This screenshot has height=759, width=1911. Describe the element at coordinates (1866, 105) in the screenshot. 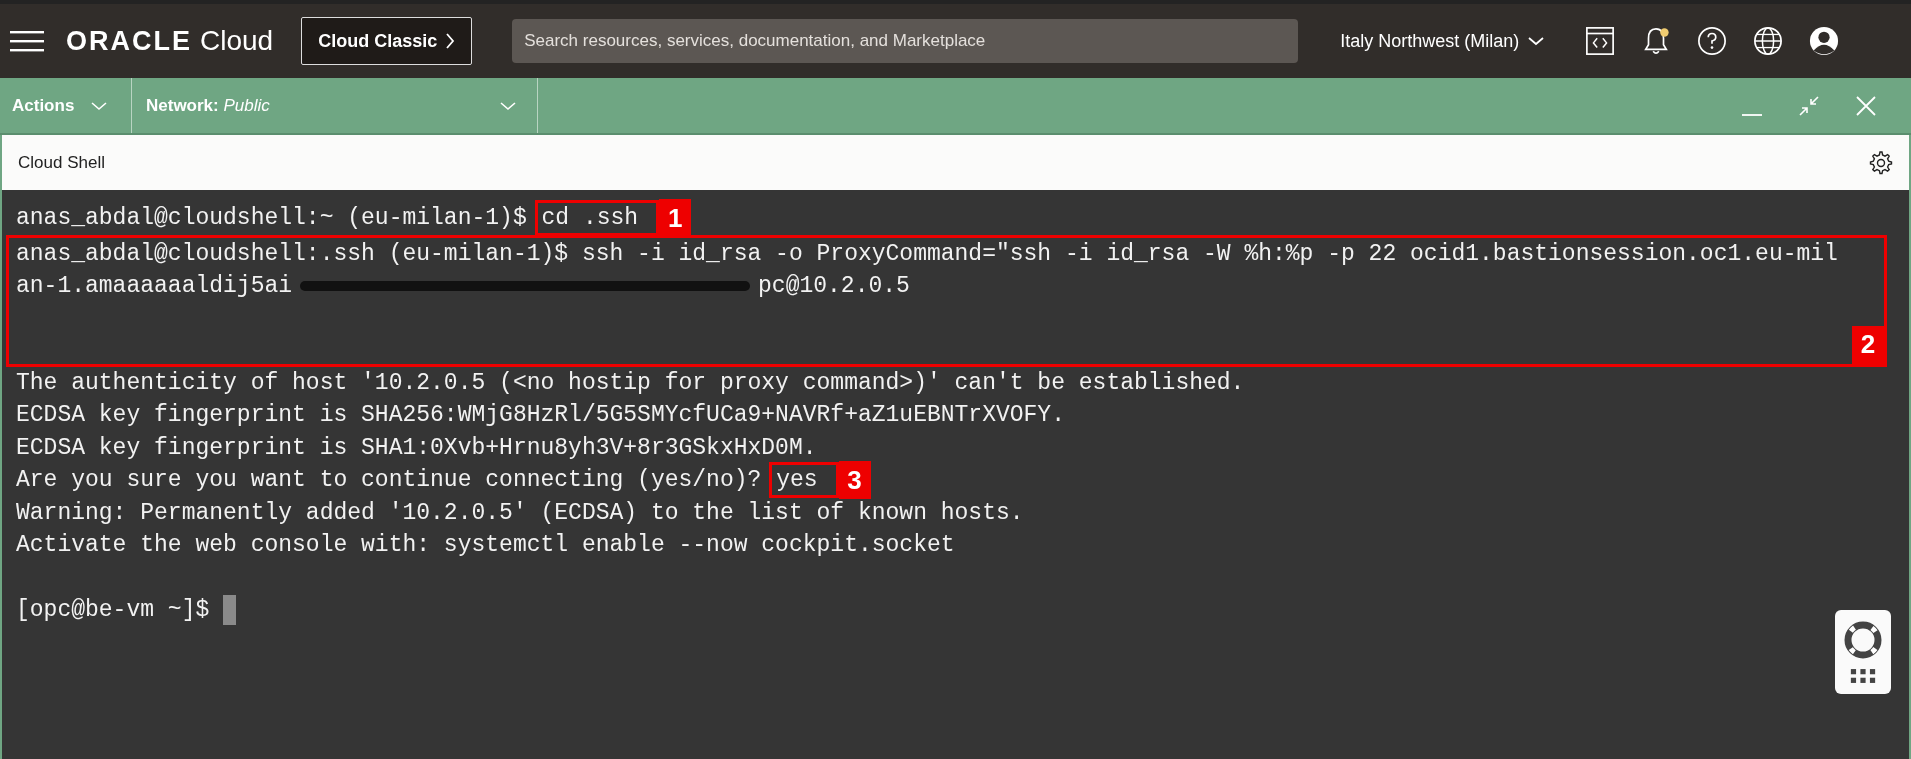

I see `close-icon` at that location.